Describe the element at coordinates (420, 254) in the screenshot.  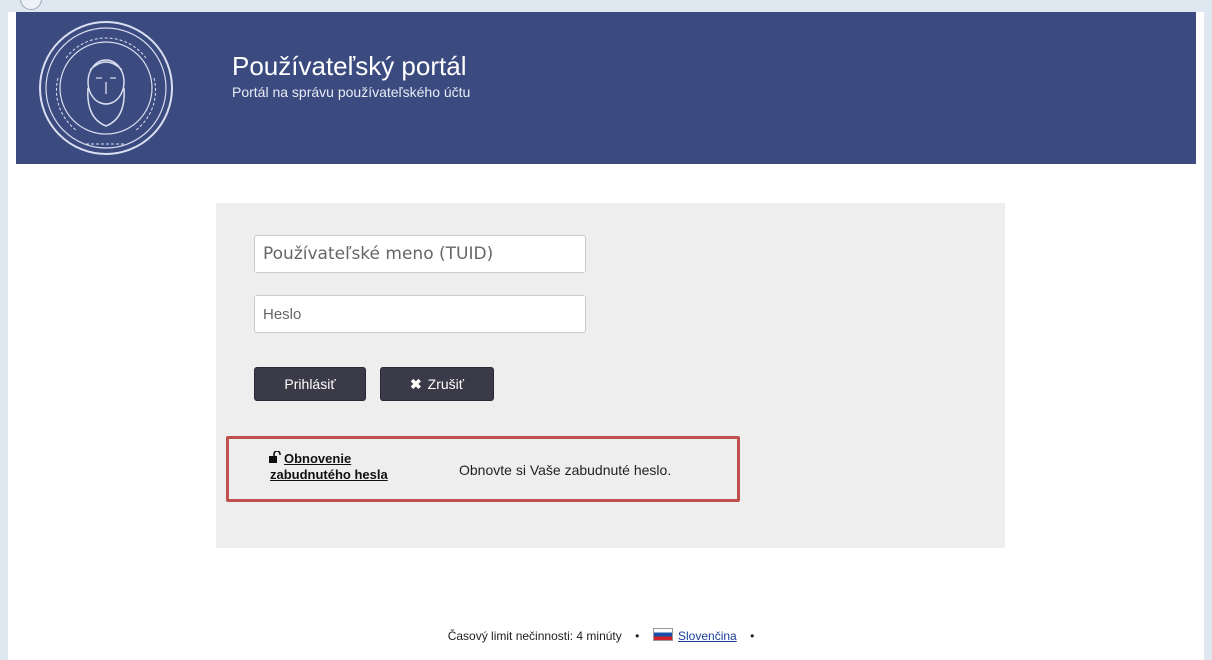
I see `username-input` at that location.